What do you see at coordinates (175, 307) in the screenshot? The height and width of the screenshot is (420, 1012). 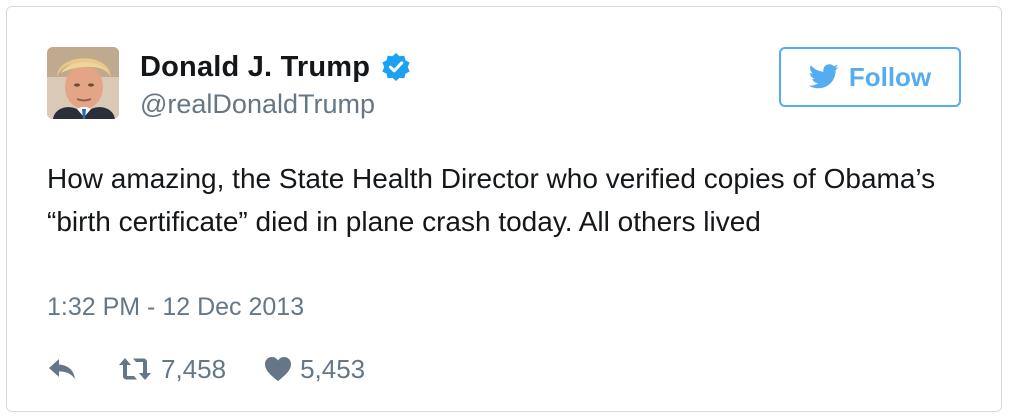 I see `tweet-timestamp: 1:32 PM - 12 Dec 2013` at bounding box center [175, 307].